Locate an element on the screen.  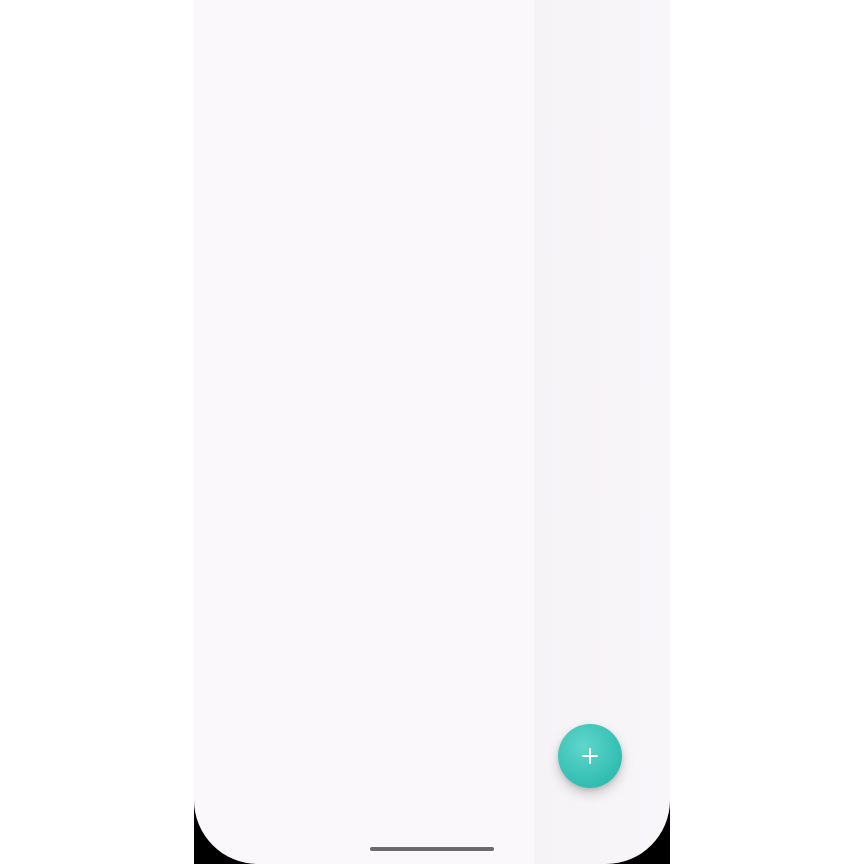
plus-icon is located at coordinates (590, 756).